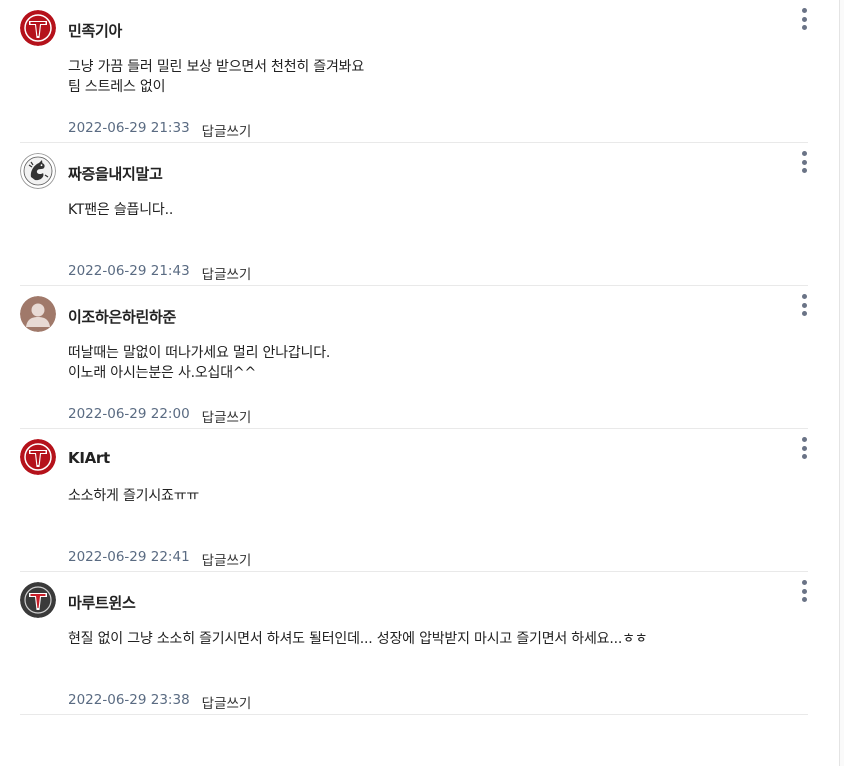 The image size is (844, 766). Describe the element at coordinates (129, 414) in the screenshot. I see `comment-date: 2022-06-29 22:00` at that location.